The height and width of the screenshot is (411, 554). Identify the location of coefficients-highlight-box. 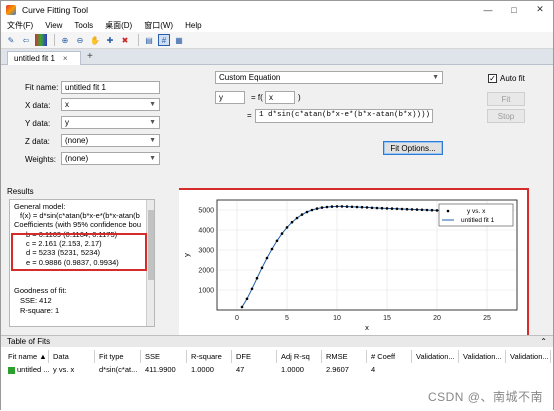
(79, 252).